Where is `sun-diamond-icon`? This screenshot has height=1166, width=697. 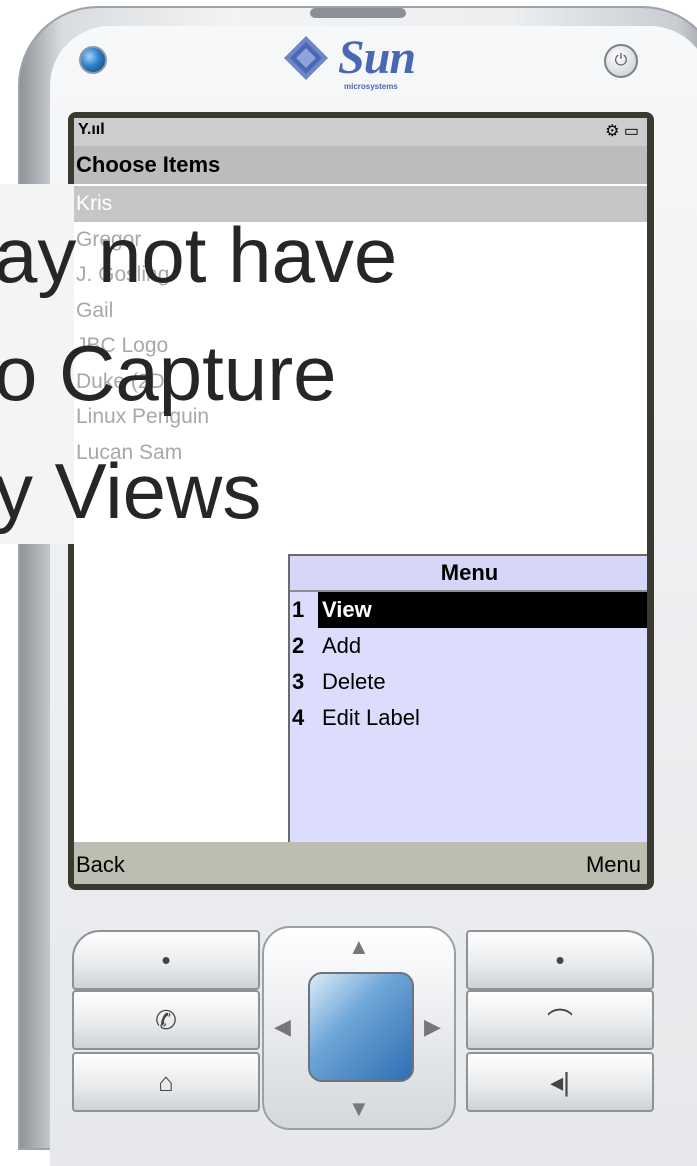 sun-diamond-icon is located at coordinates (306, 58).